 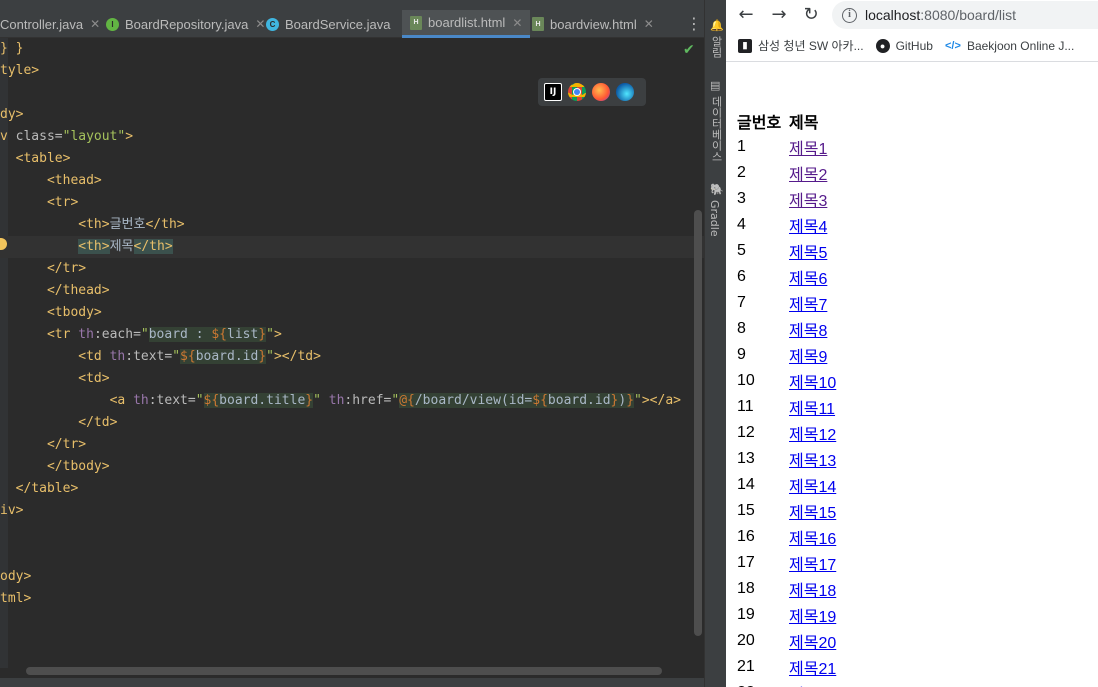 I want to click on firefox-icon, so click(x=601, y=92).